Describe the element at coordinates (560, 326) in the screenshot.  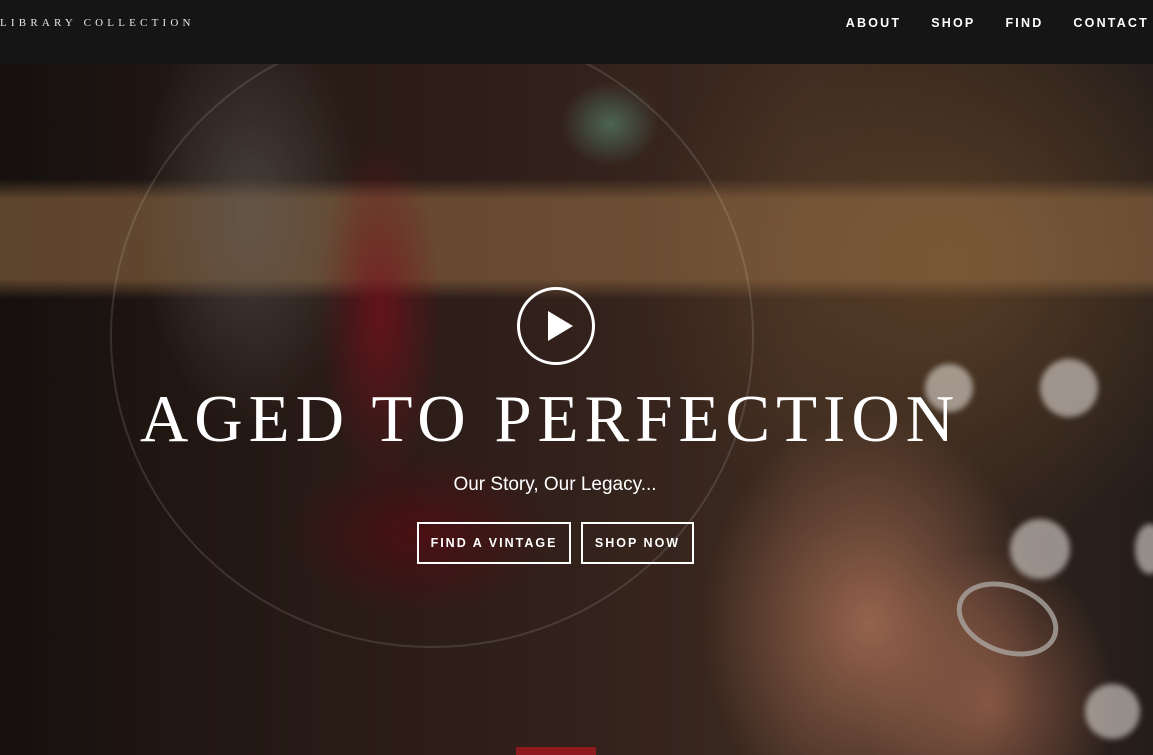
I see `play-icon` at that location.